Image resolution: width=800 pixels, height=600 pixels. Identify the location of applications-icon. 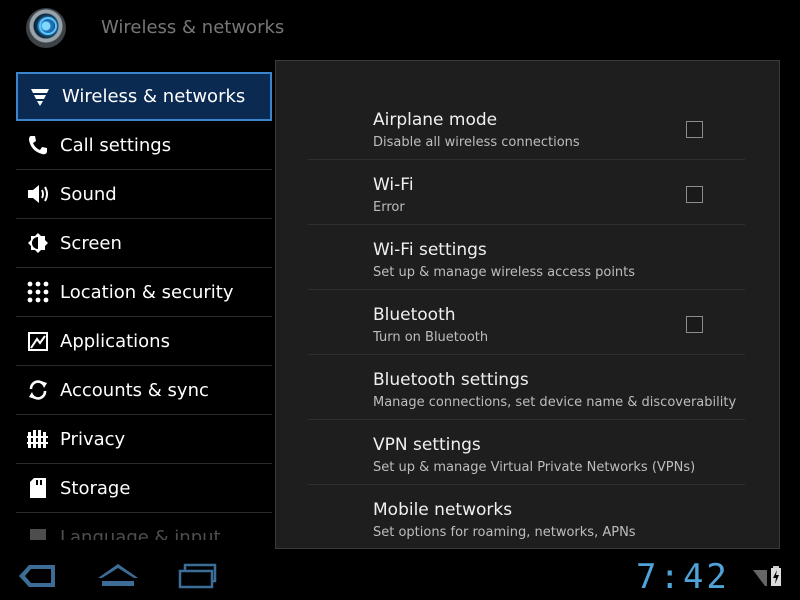
(38, 341).